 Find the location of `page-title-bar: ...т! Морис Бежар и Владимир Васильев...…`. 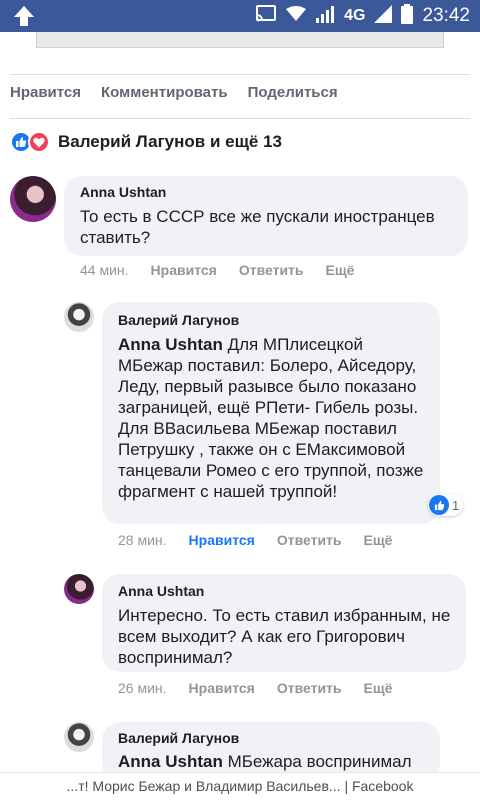

page-title-bar: ...т! Морис Бежар и Владимир Васильев...… is located at coordinates (240, 786).